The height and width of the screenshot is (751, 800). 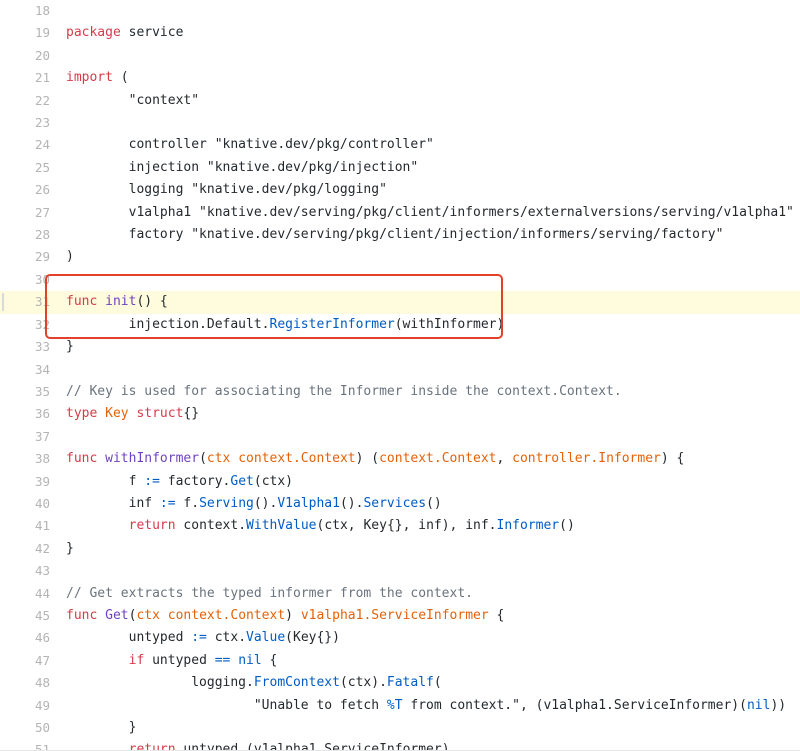 I want to click on code-line: 26 logging "knative.dev/pkg/logging", so click(x=400, y=190).